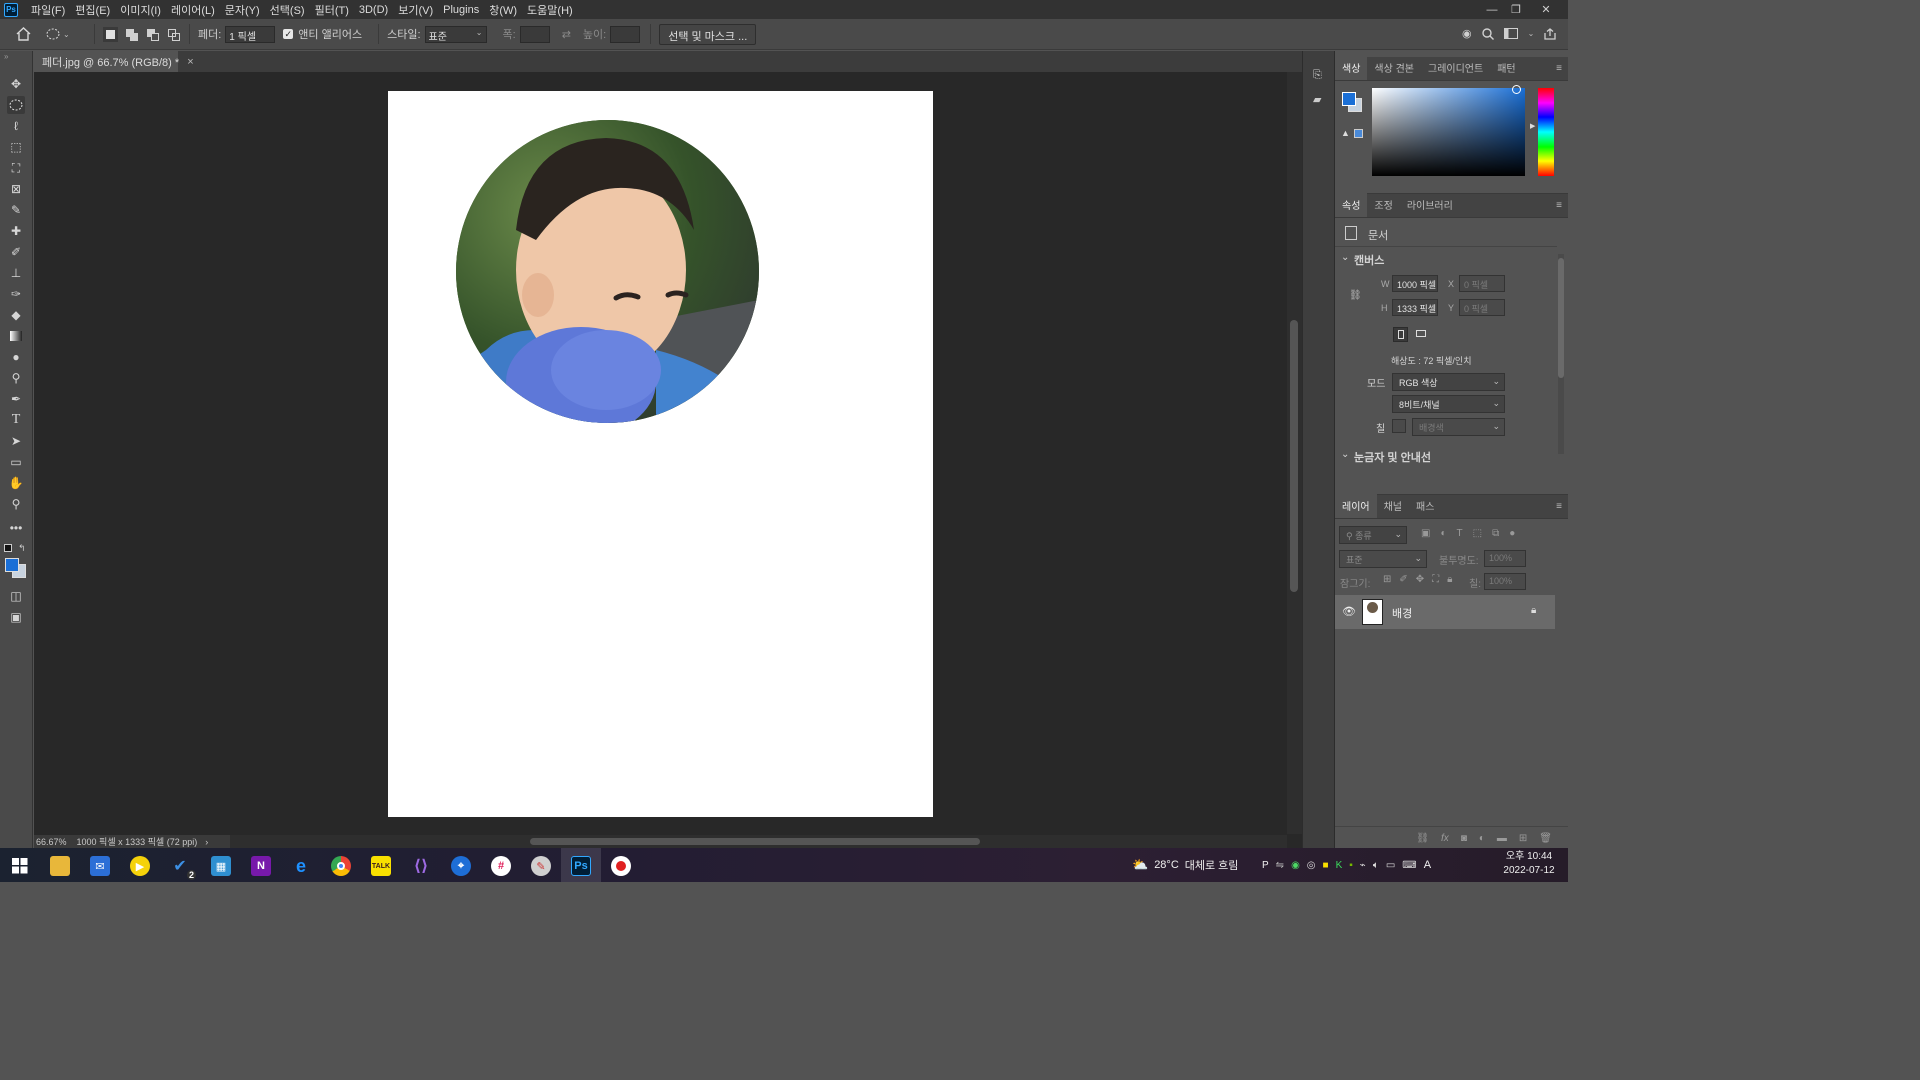  What do you see at coordinates (137, 841) in the screenshot?
I see `document-info: 1000 픽셀 x 1333 픽셀 (72 ppi)` at bounding box center [137, 841].